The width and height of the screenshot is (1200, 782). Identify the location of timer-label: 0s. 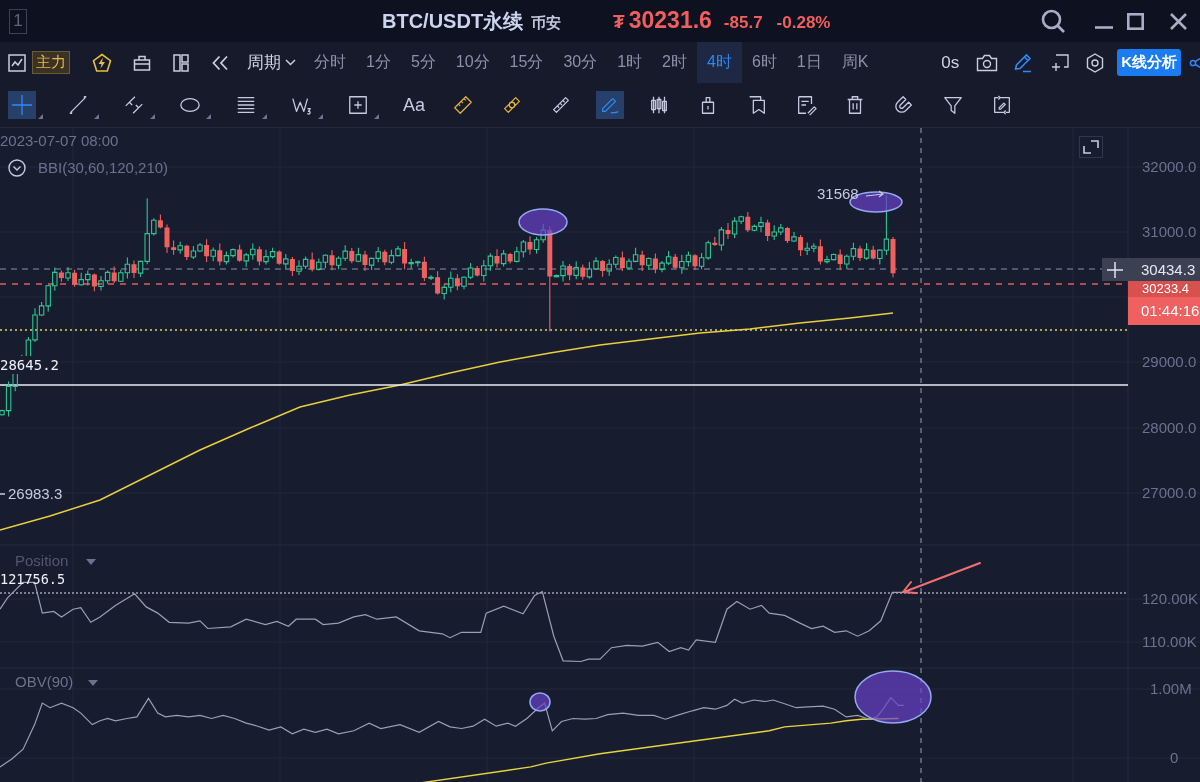
(950, 62).